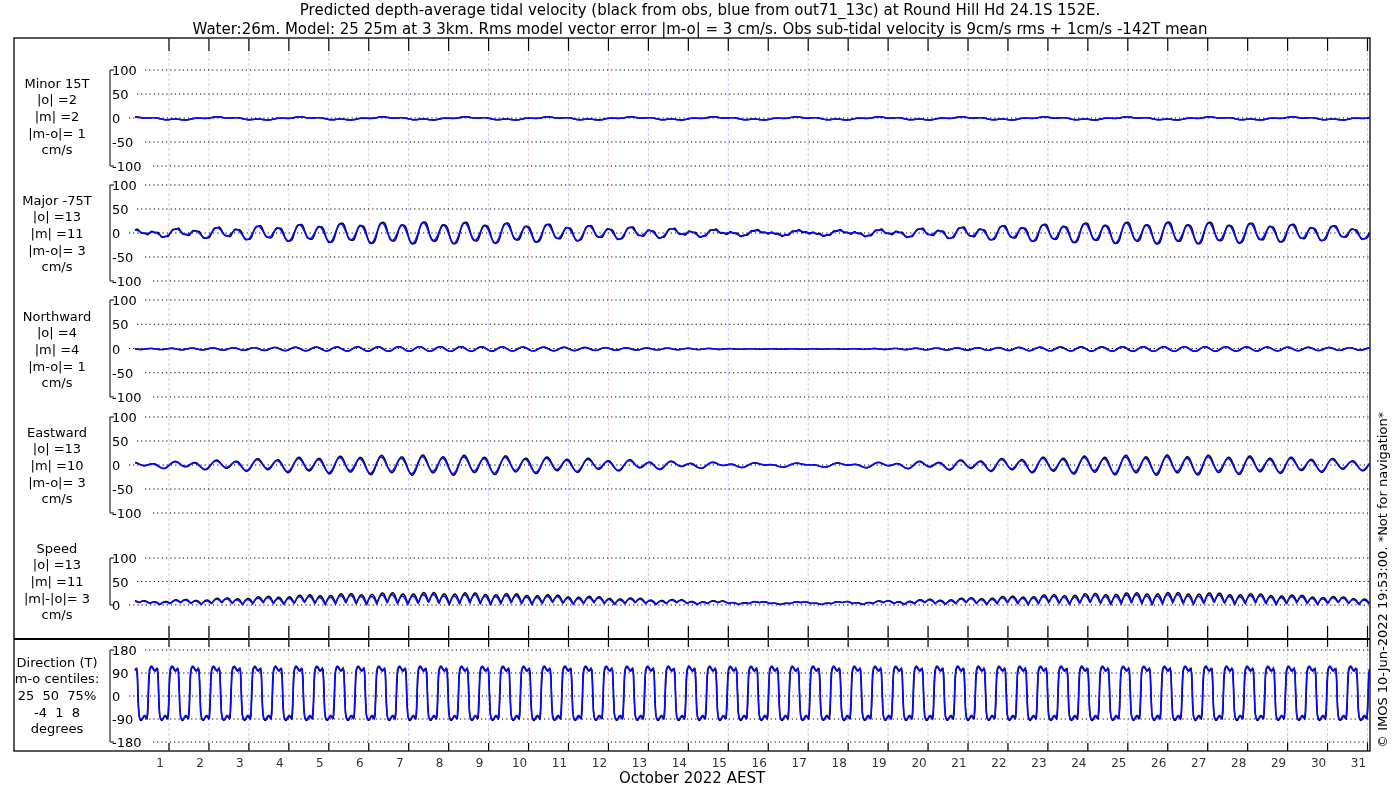  What do you see at coordinates (1039, 763) in the screenshot?
I see `day-tick-label: 23` at bounding box center [1039, 763].